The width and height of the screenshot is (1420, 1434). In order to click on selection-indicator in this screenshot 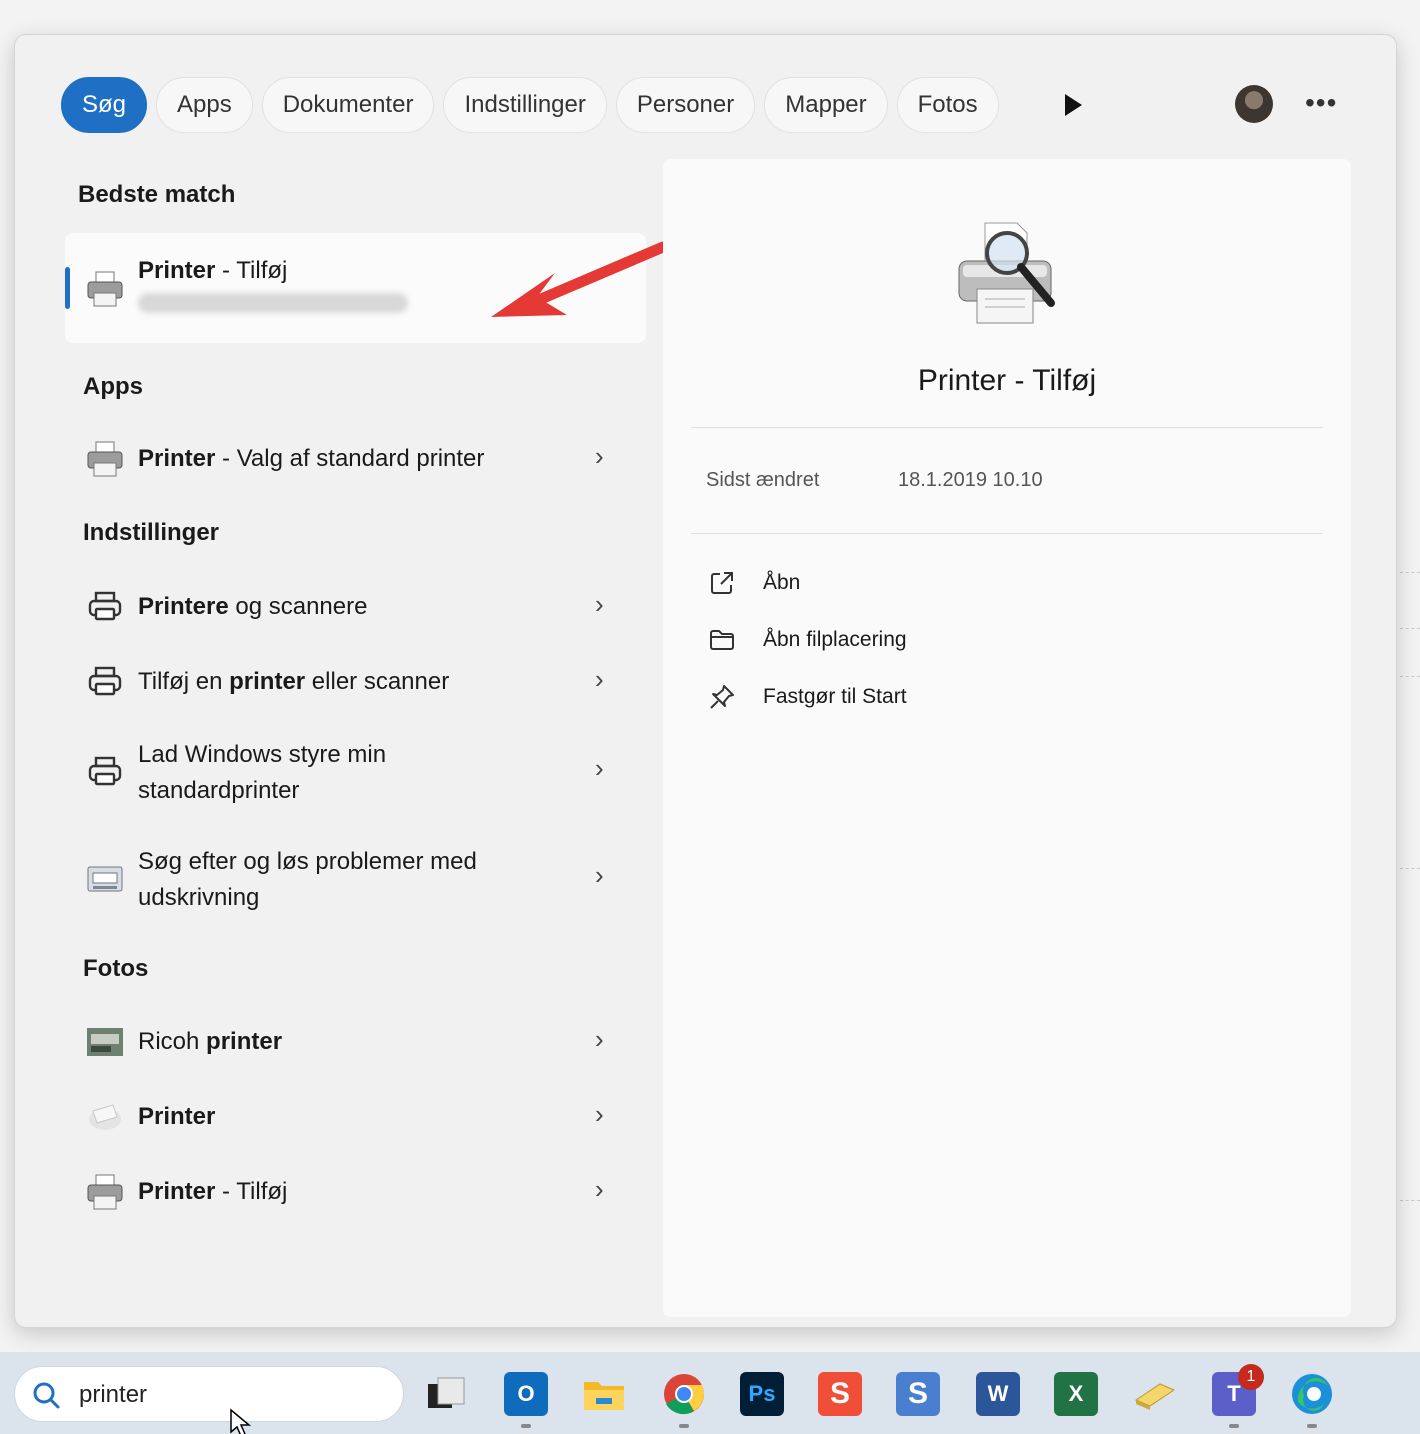, I will do `click(67, 288)`.